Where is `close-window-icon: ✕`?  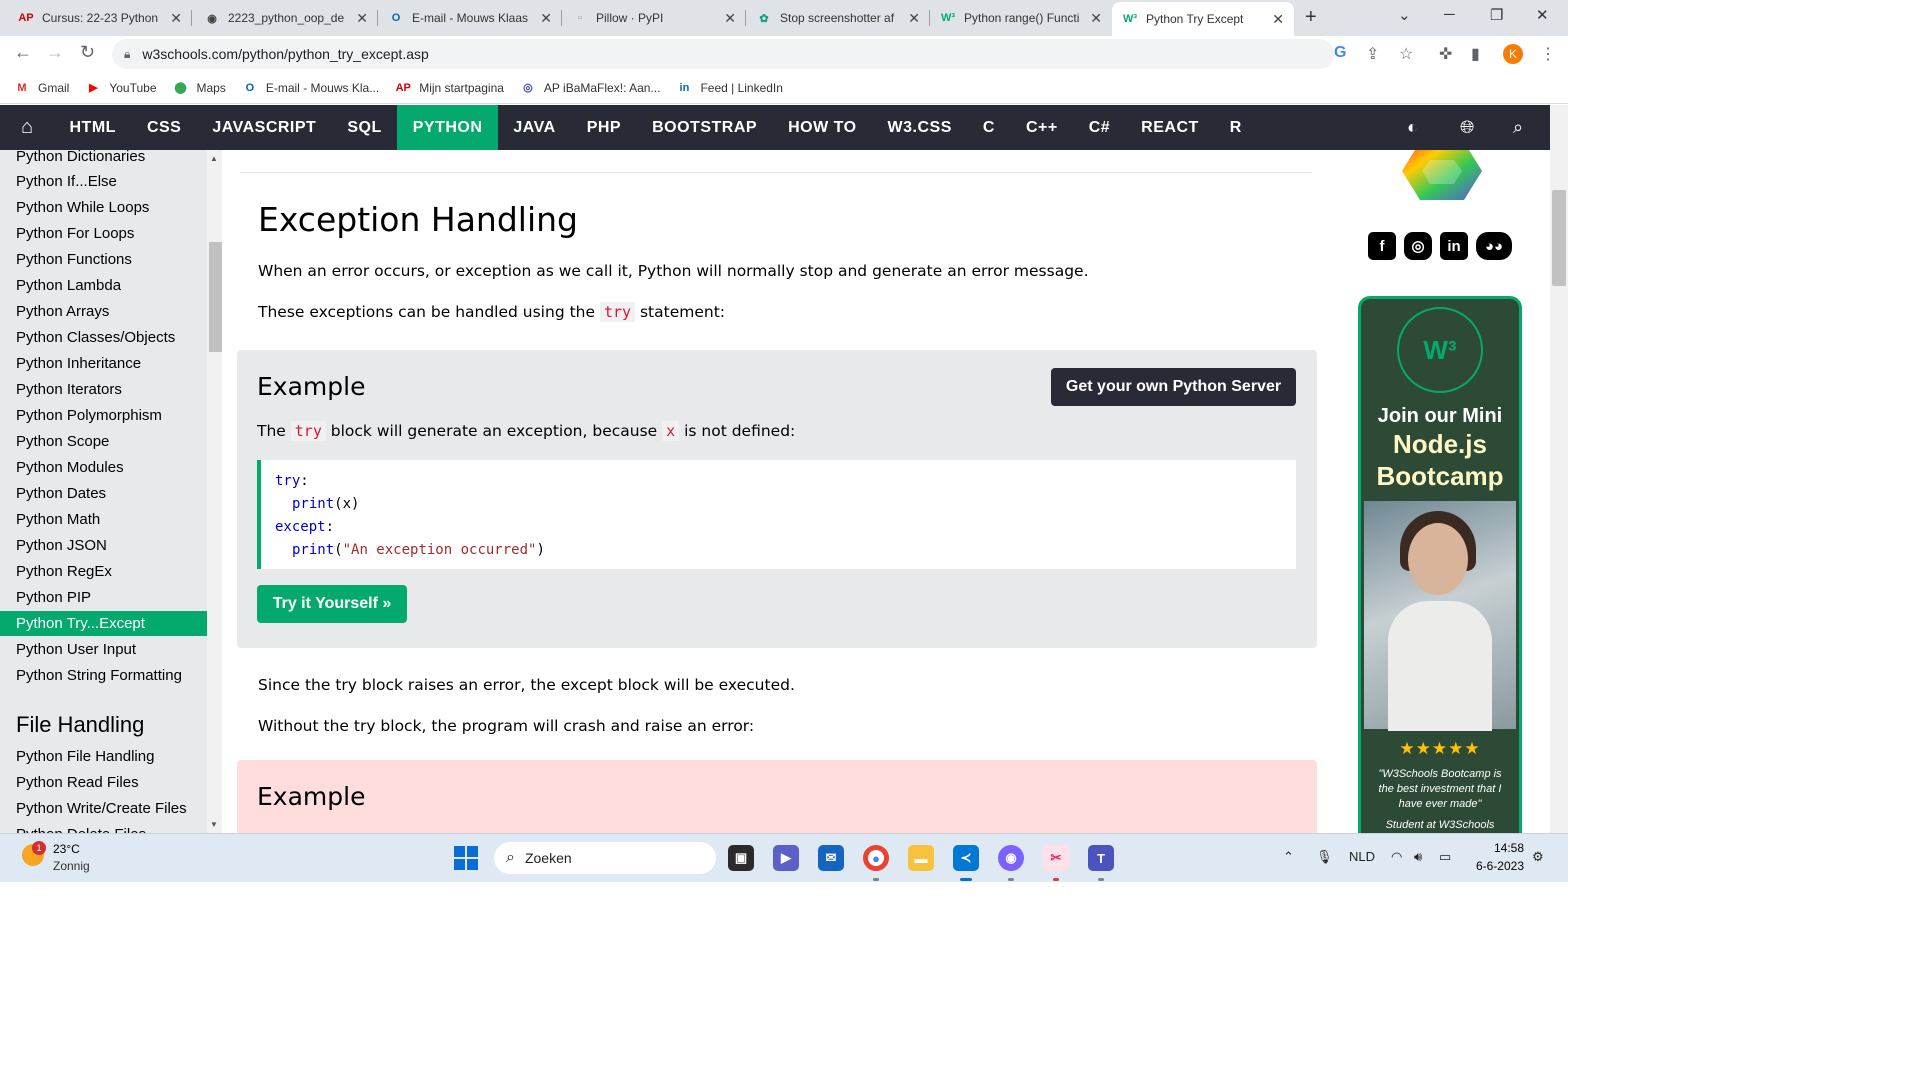 close-window-icon: ✕ is located at coordinates (1542, 15).